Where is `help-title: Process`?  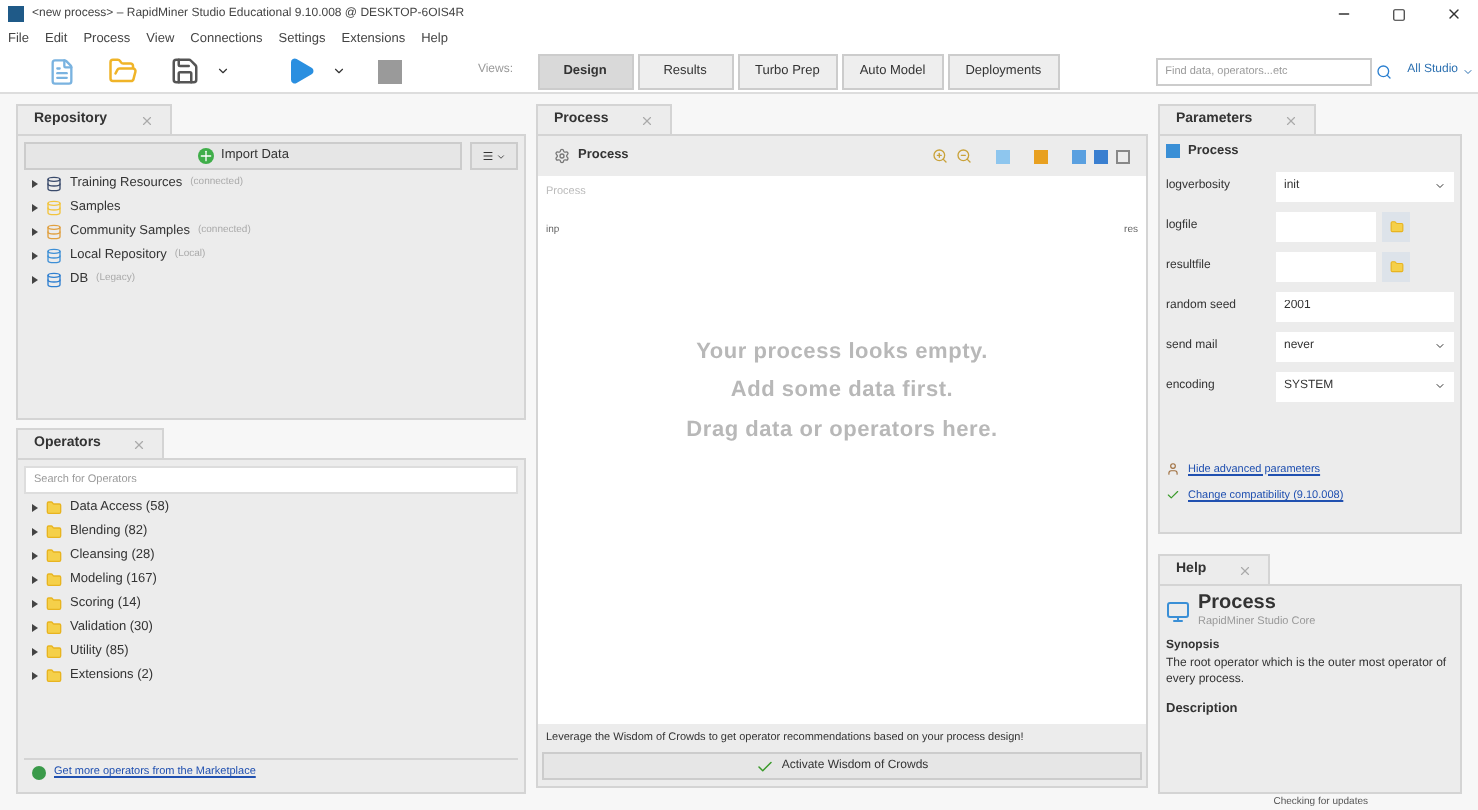 help-title: Process is located at coordinates (1238, 603).